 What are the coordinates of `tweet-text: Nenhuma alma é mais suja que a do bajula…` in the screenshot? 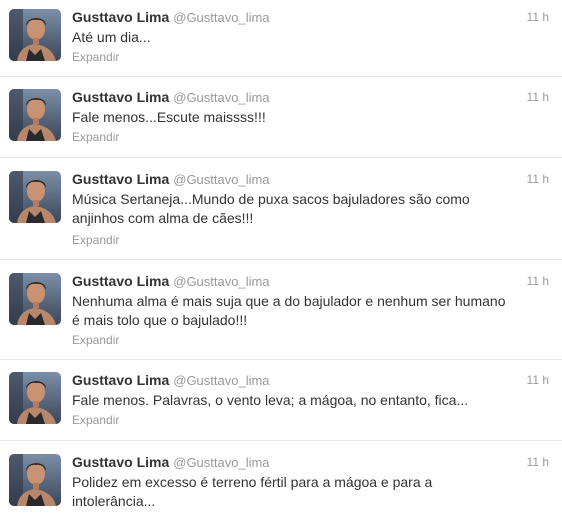 It's located at (307, 311).